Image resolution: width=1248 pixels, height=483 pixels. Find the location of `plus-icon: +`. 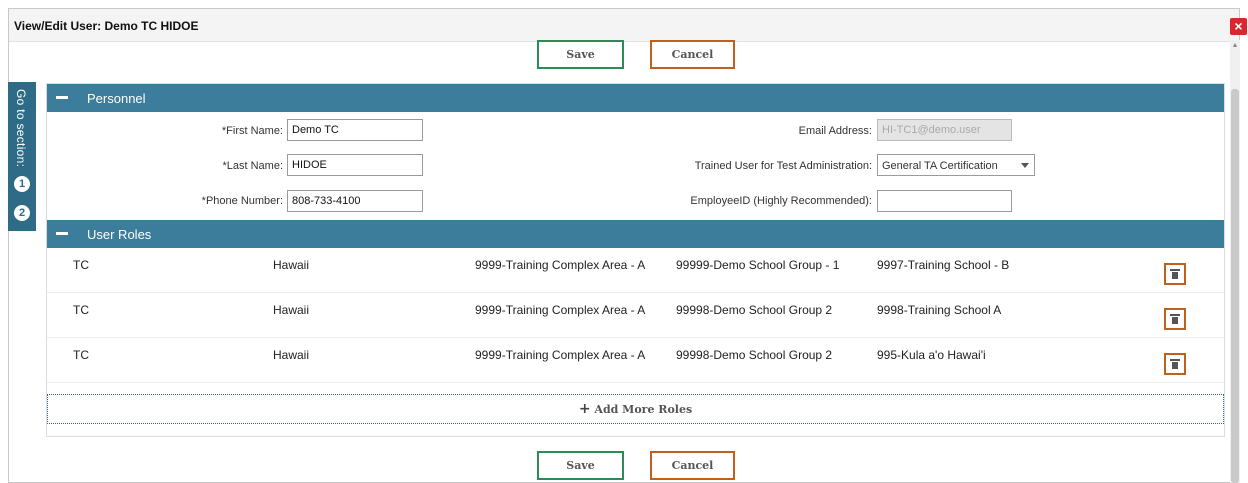

plus-icon: + is located at coordinates (584, 409).